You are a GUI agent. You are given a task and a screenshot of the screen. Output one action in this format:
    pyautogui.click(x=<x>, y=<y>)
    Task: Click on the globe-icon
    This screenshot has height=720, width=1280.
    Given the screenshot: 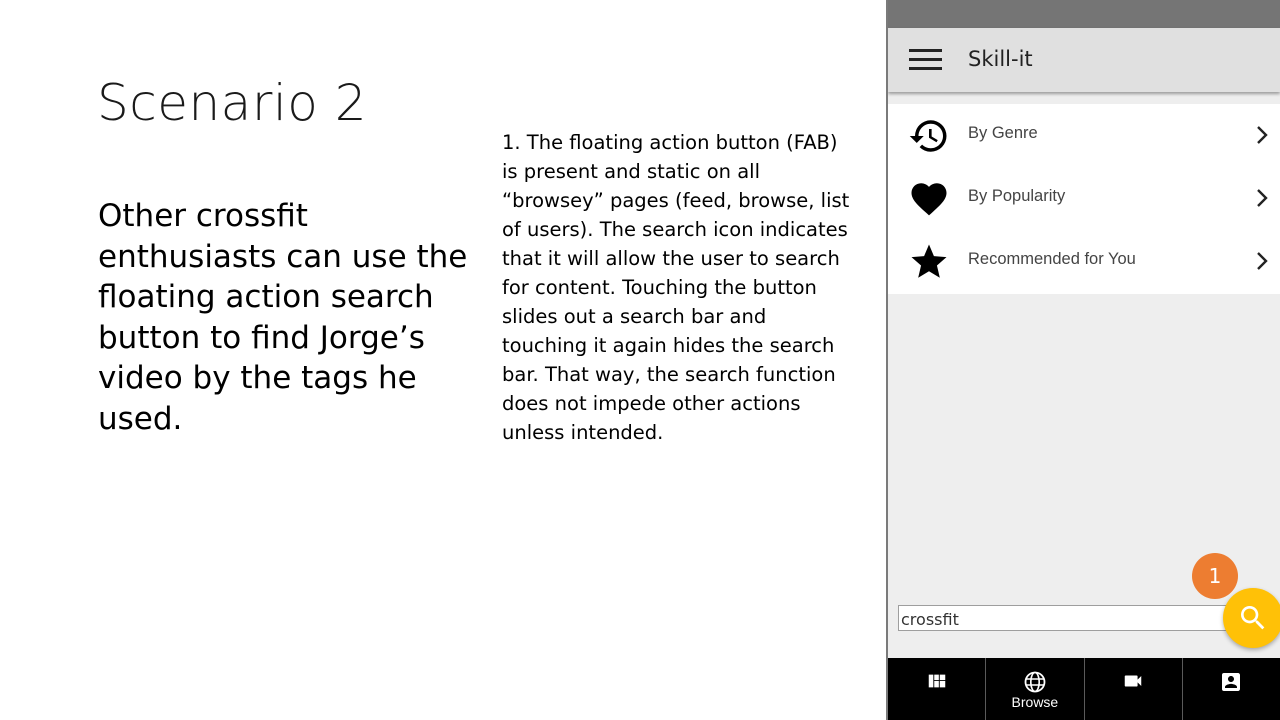 What is the action you would take?
    pyautogui.click(x=1035, y=682)
    